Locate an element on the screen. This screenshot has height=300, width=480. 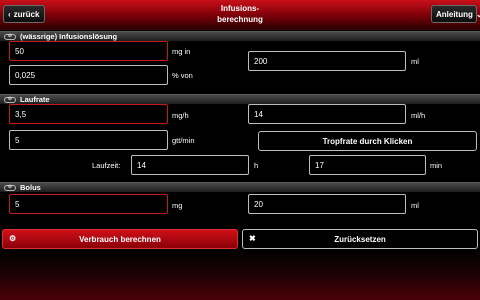
page-title-line1: Infusions- is located at coordinates (240, 8).